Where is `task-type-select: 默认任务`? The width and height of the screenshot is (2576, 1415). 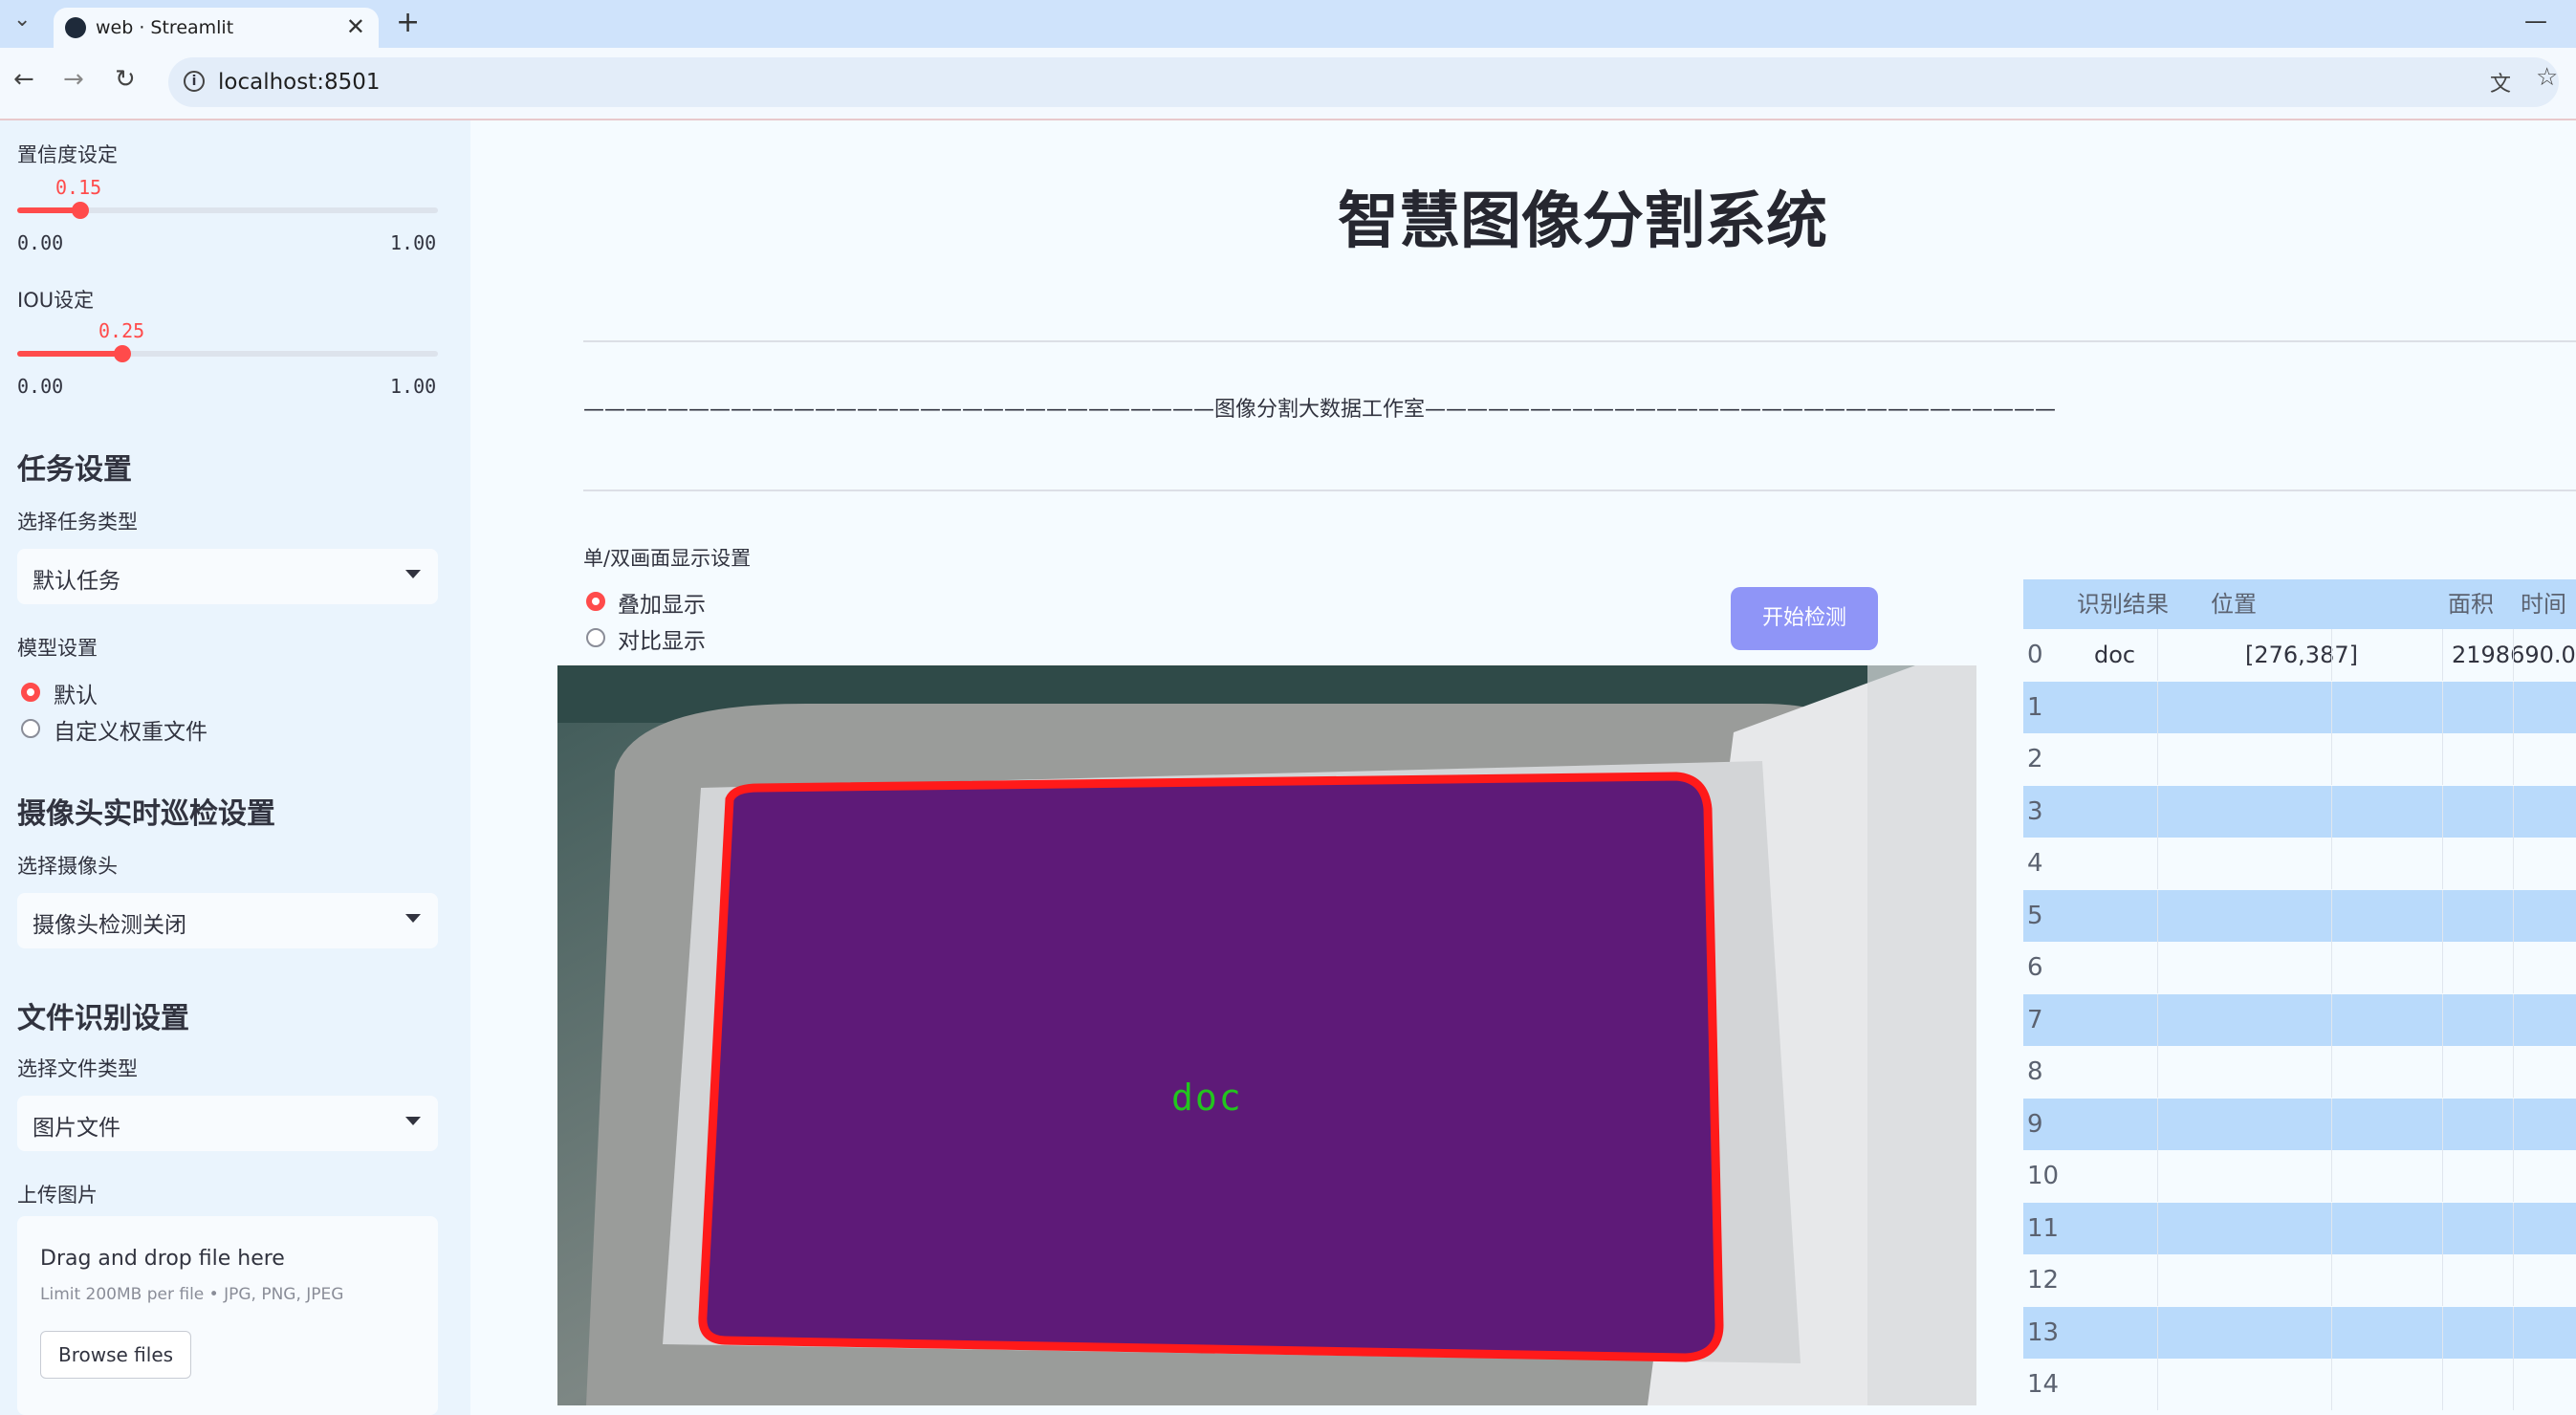 task-type-select: 默认任务 is located at coordinates (227, 577).